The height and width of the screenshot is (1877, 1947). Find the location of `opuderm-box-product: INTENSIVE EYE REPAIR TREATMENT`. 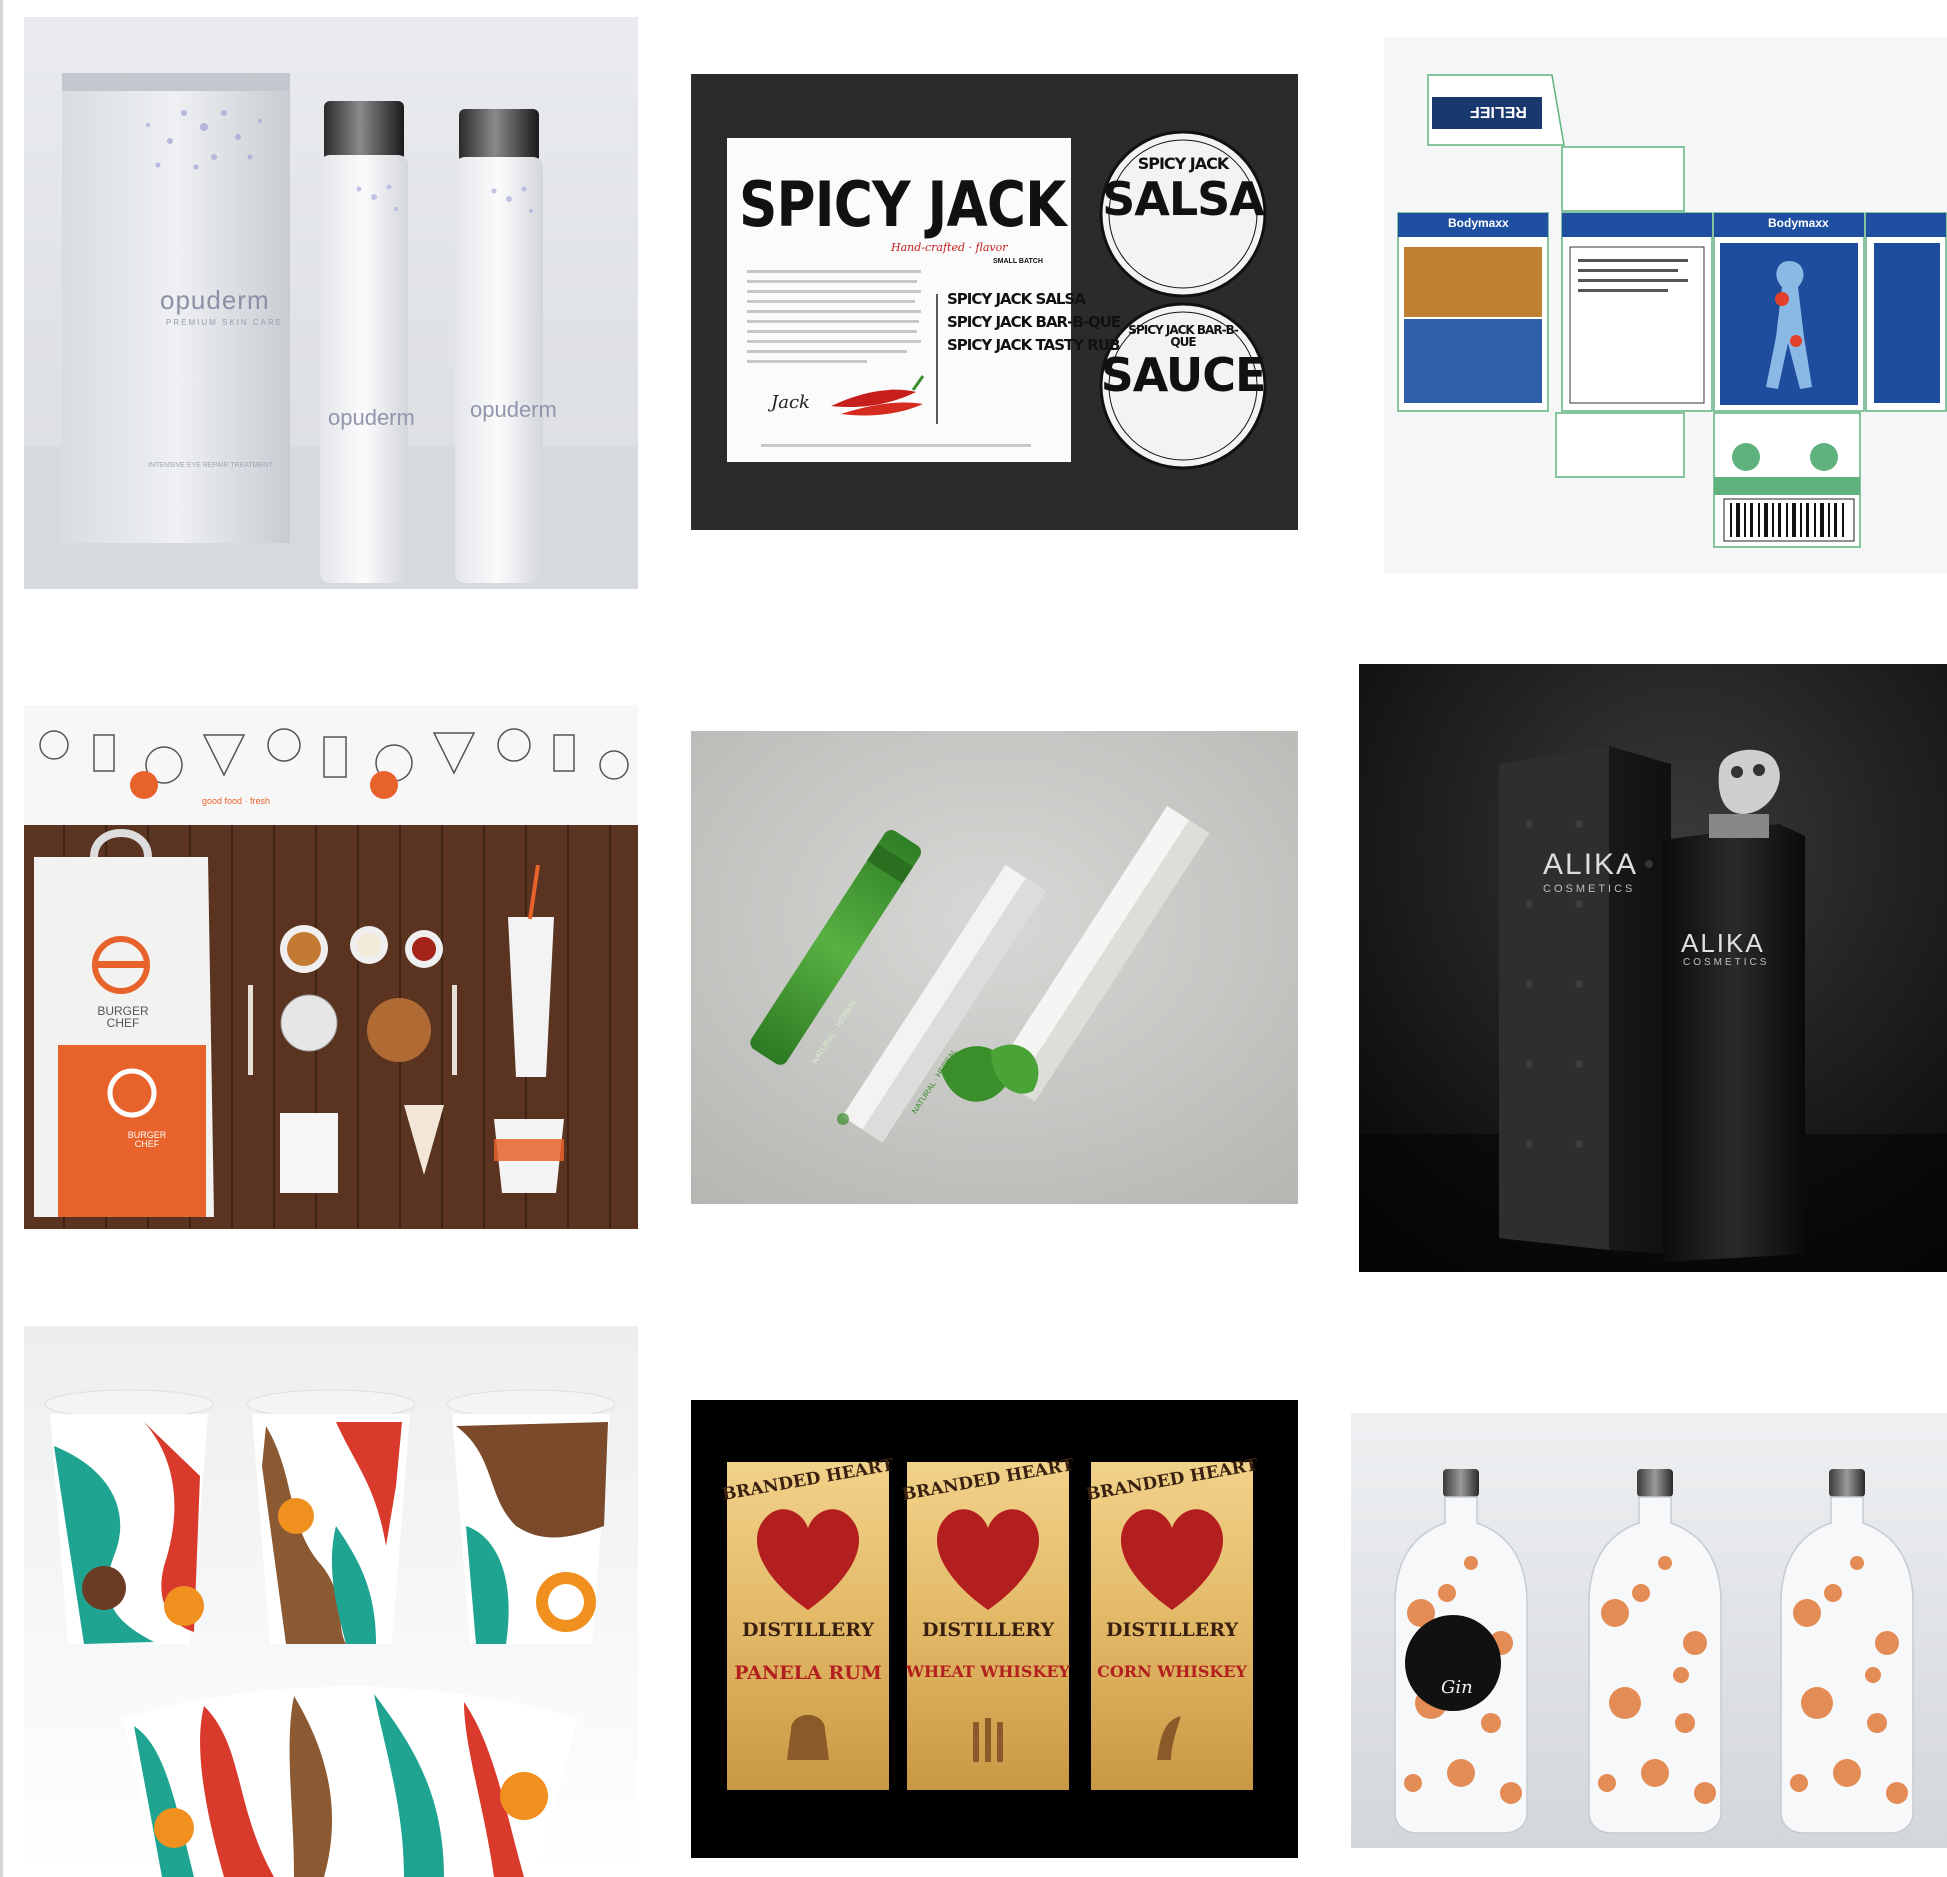

opuderm-box-product: INTENSIVE EYE REPAIR TREATMENT is located at coordinates (210, 465).